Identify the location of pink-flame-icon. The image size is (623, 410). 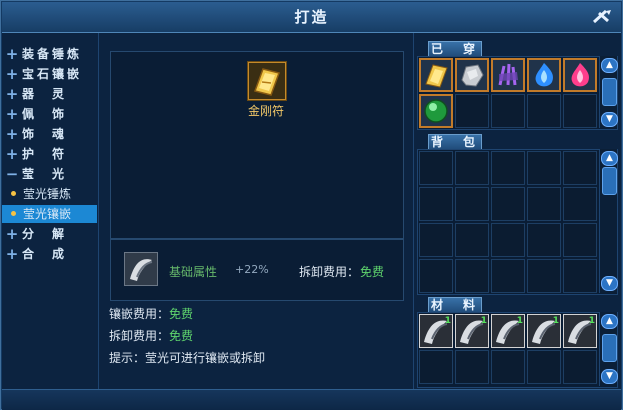
(580, 75).